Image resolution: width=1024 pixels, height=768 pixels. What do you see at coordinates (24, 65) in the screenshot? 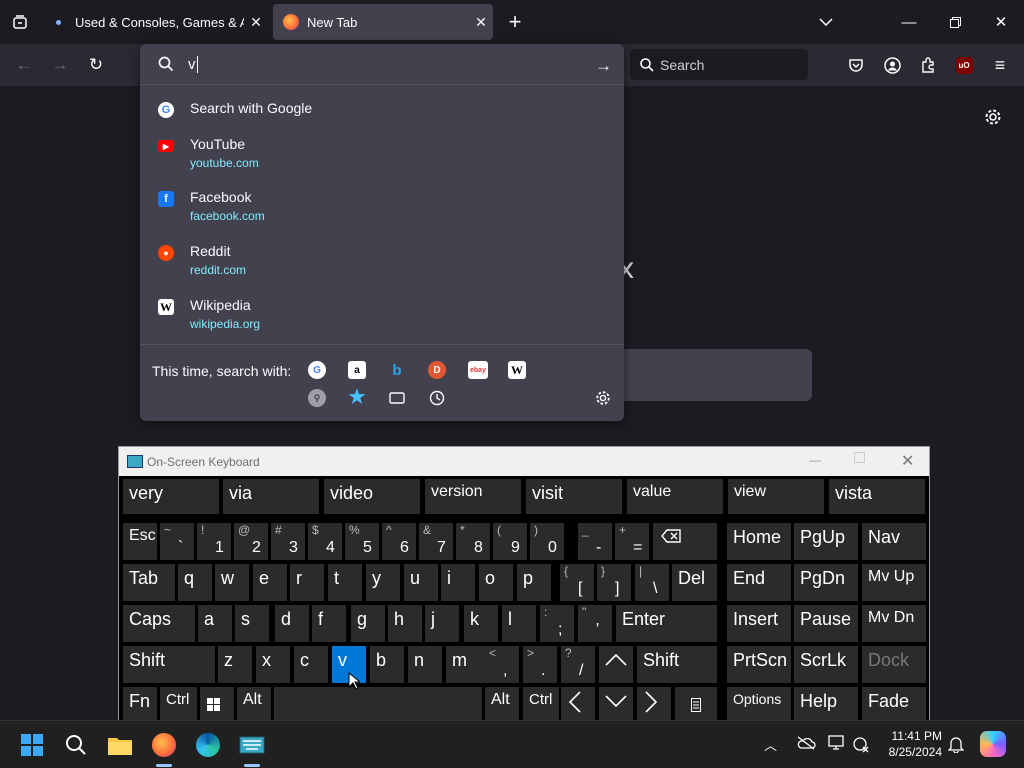
I see `back-button: ←` at bounding box center [24, 65].